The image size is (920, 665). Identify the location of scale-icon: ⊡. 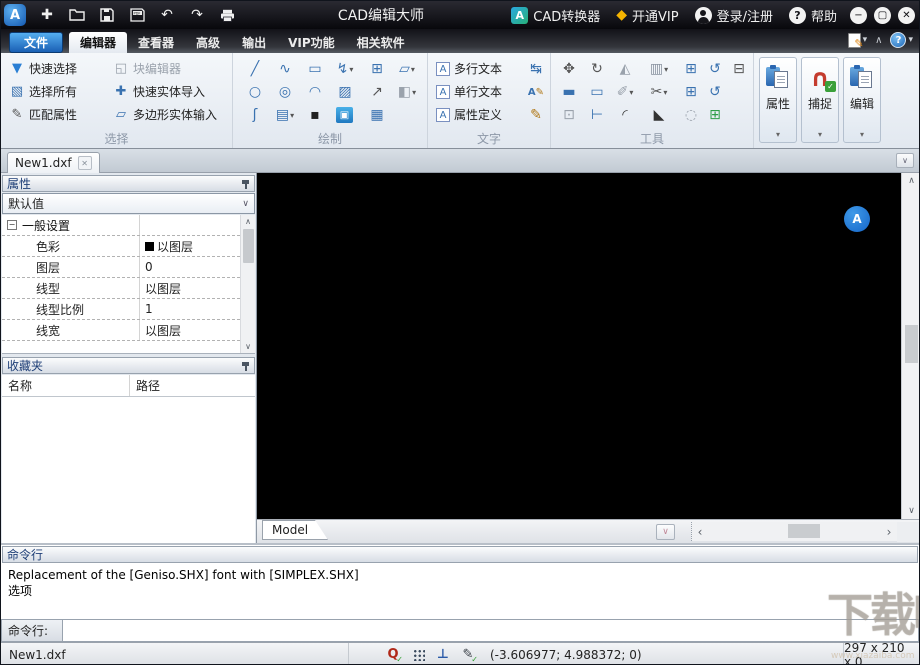
(569, 115).